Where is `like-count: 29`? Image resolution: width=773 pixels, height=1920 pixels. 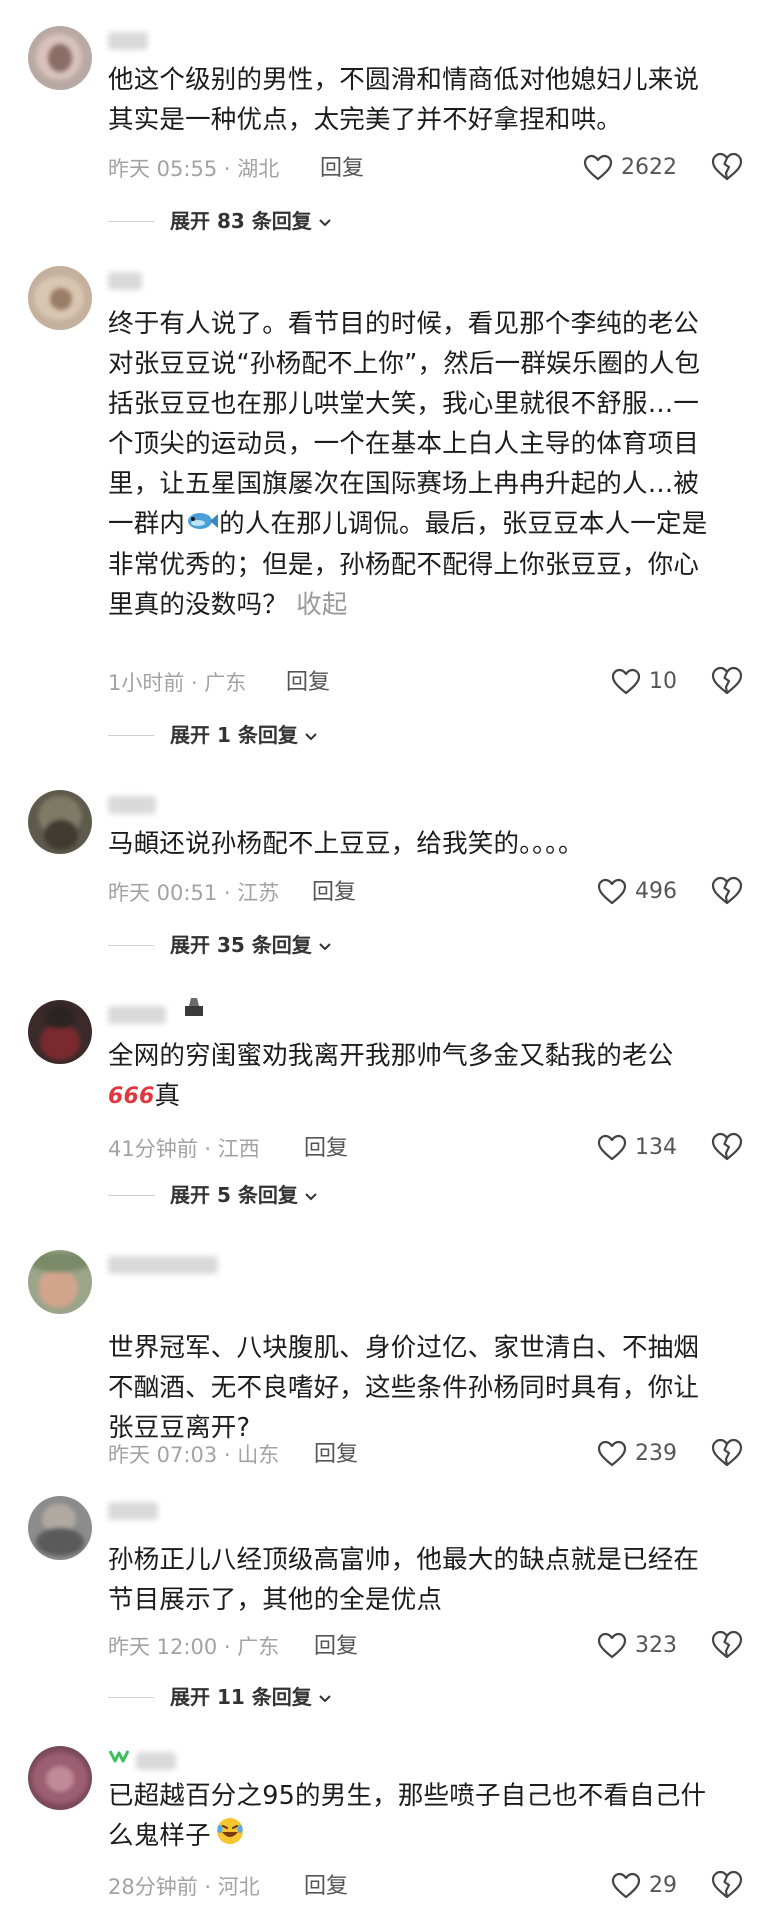
like-count: 29 is located at coordinates (663, 1885).